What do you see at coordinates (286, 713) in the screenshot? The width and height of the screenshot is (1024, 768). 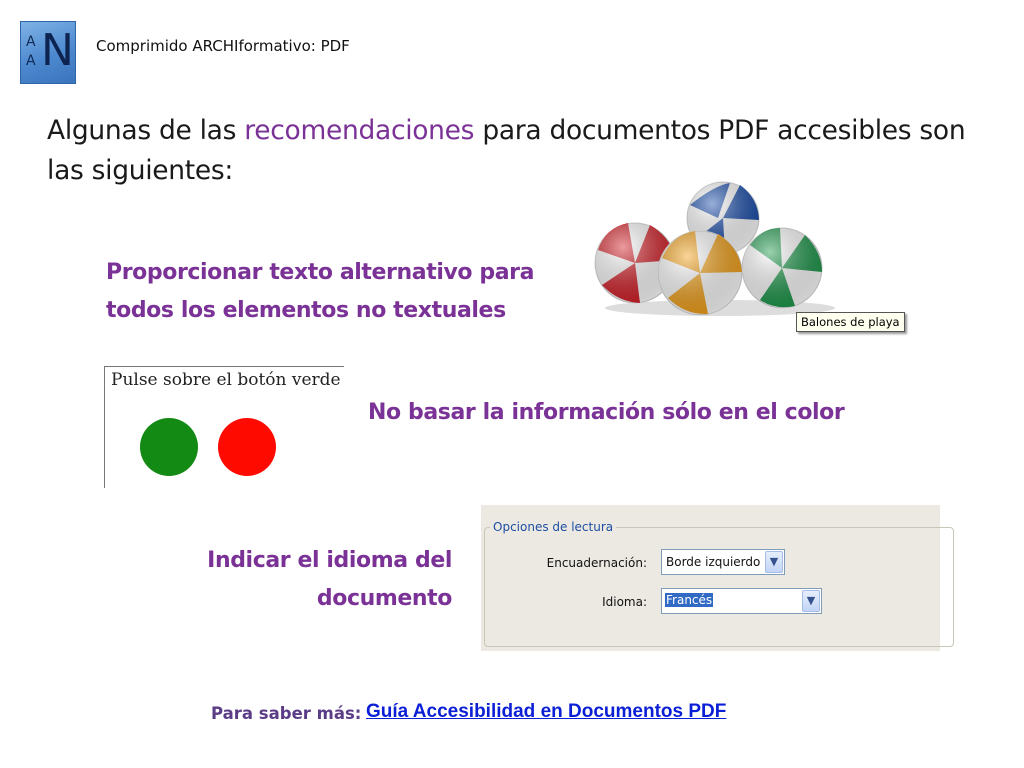 I see `footer-label: Para saber más:` at bounding box center [286, 713].